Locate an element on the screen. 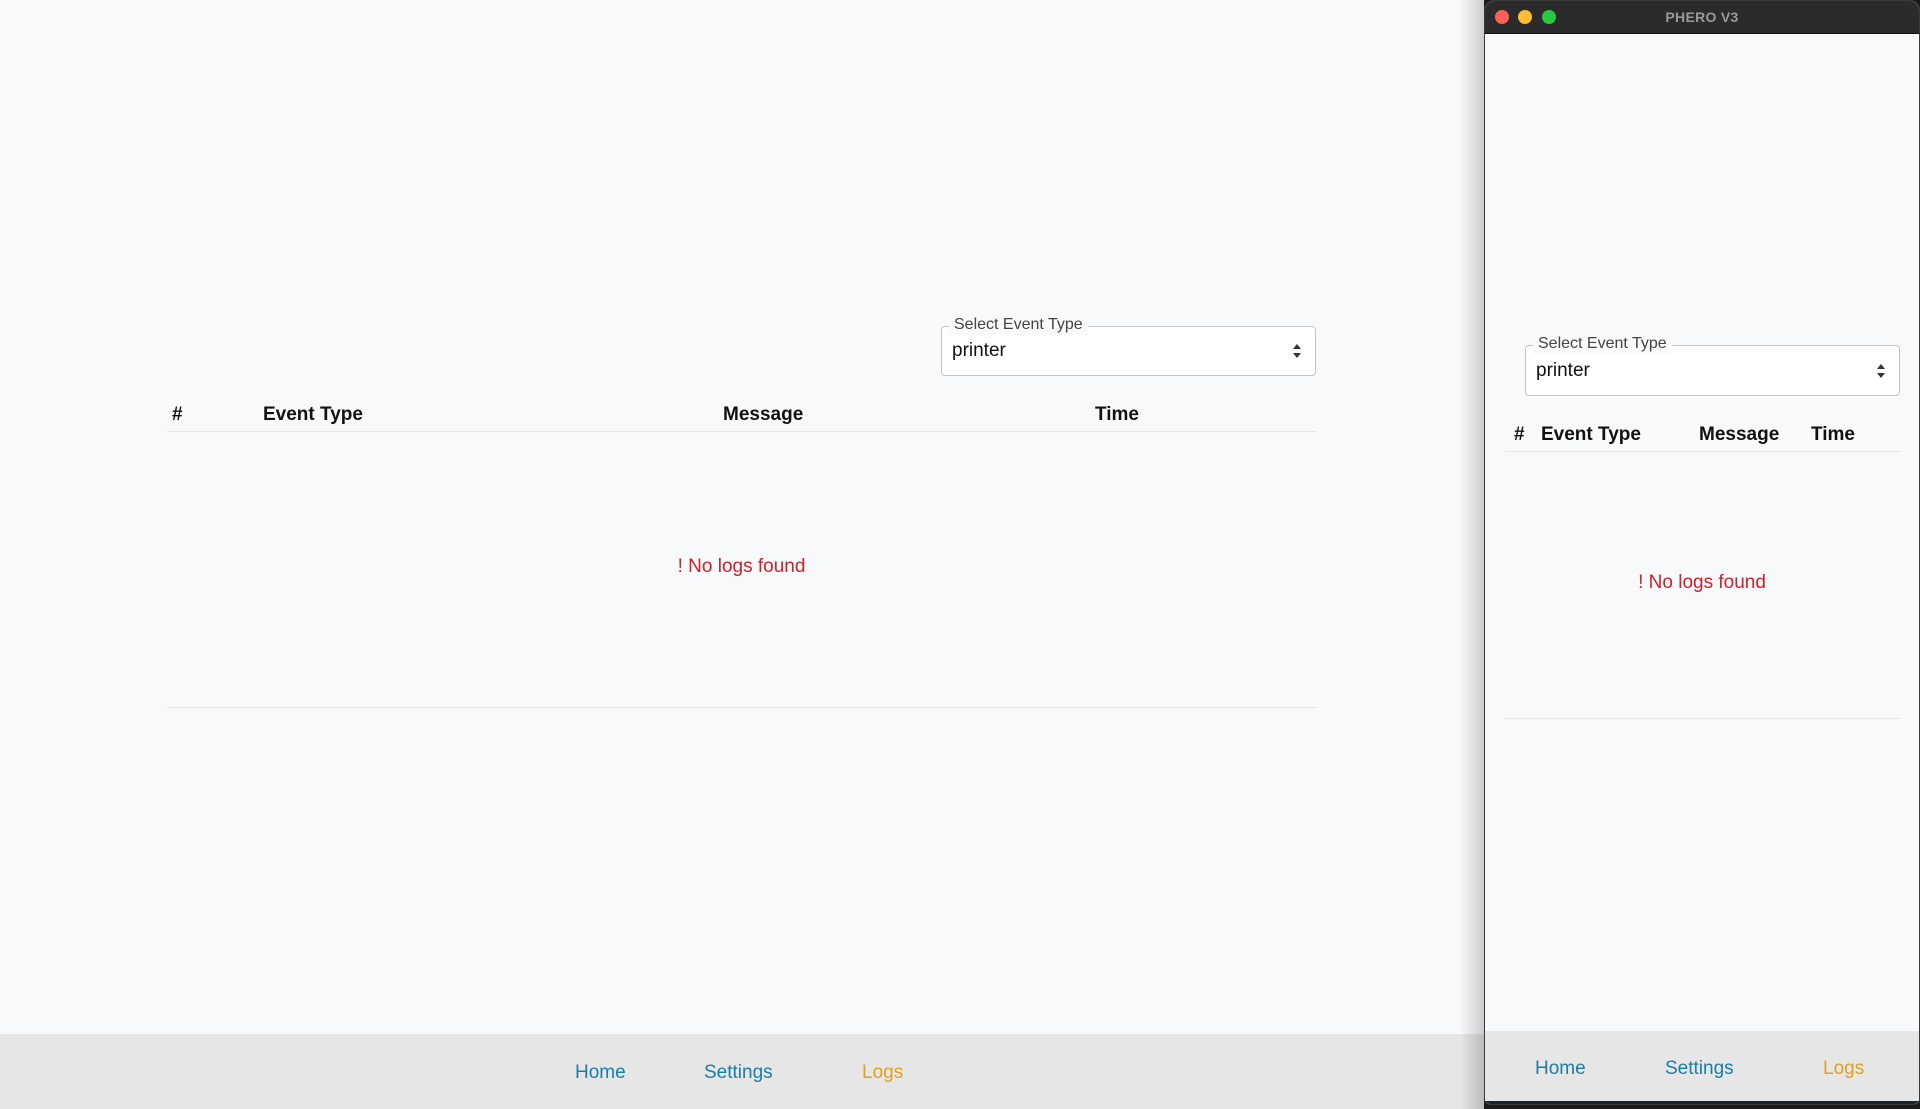  window-titlebar: PHERO V3 is located at coordinates (1702, 17).